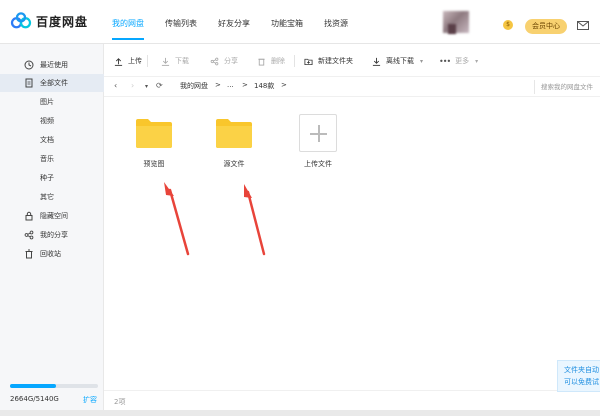  I want to click on upload-button: 上传, so click(128, 61).